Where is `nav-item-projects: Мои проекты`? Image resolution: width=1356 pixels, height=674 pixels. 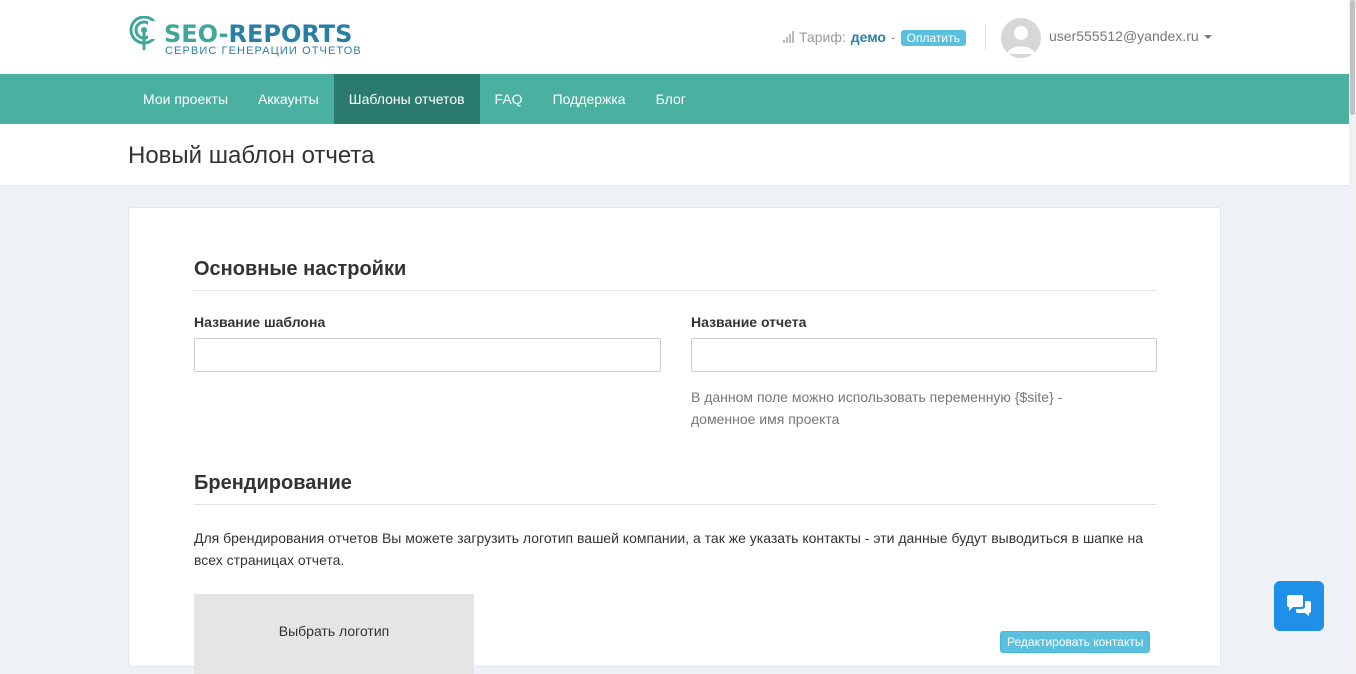 nav-item-projects: Мои проекты is located at coordinates (185, 99).